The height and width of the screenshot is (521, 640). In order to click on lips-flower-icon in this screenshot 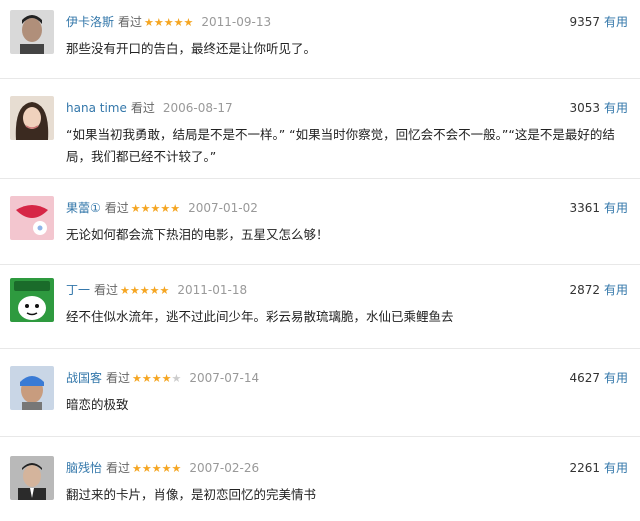, I will do `click(32, 218)`.